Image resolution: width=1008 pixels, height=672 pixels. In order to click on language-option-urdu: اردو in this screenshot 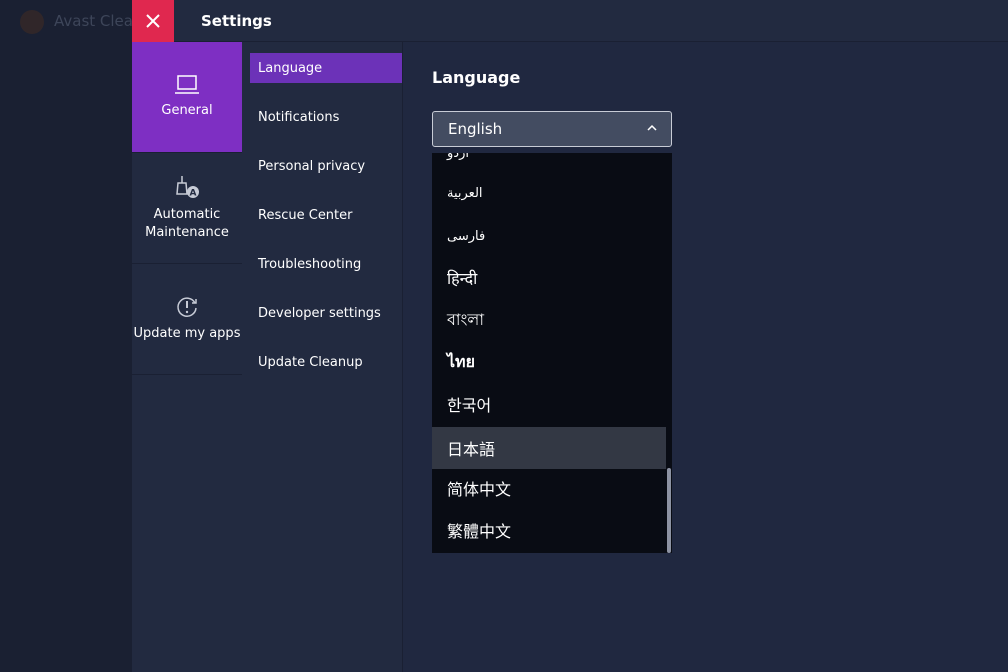, I will do `click(549, 163)`.